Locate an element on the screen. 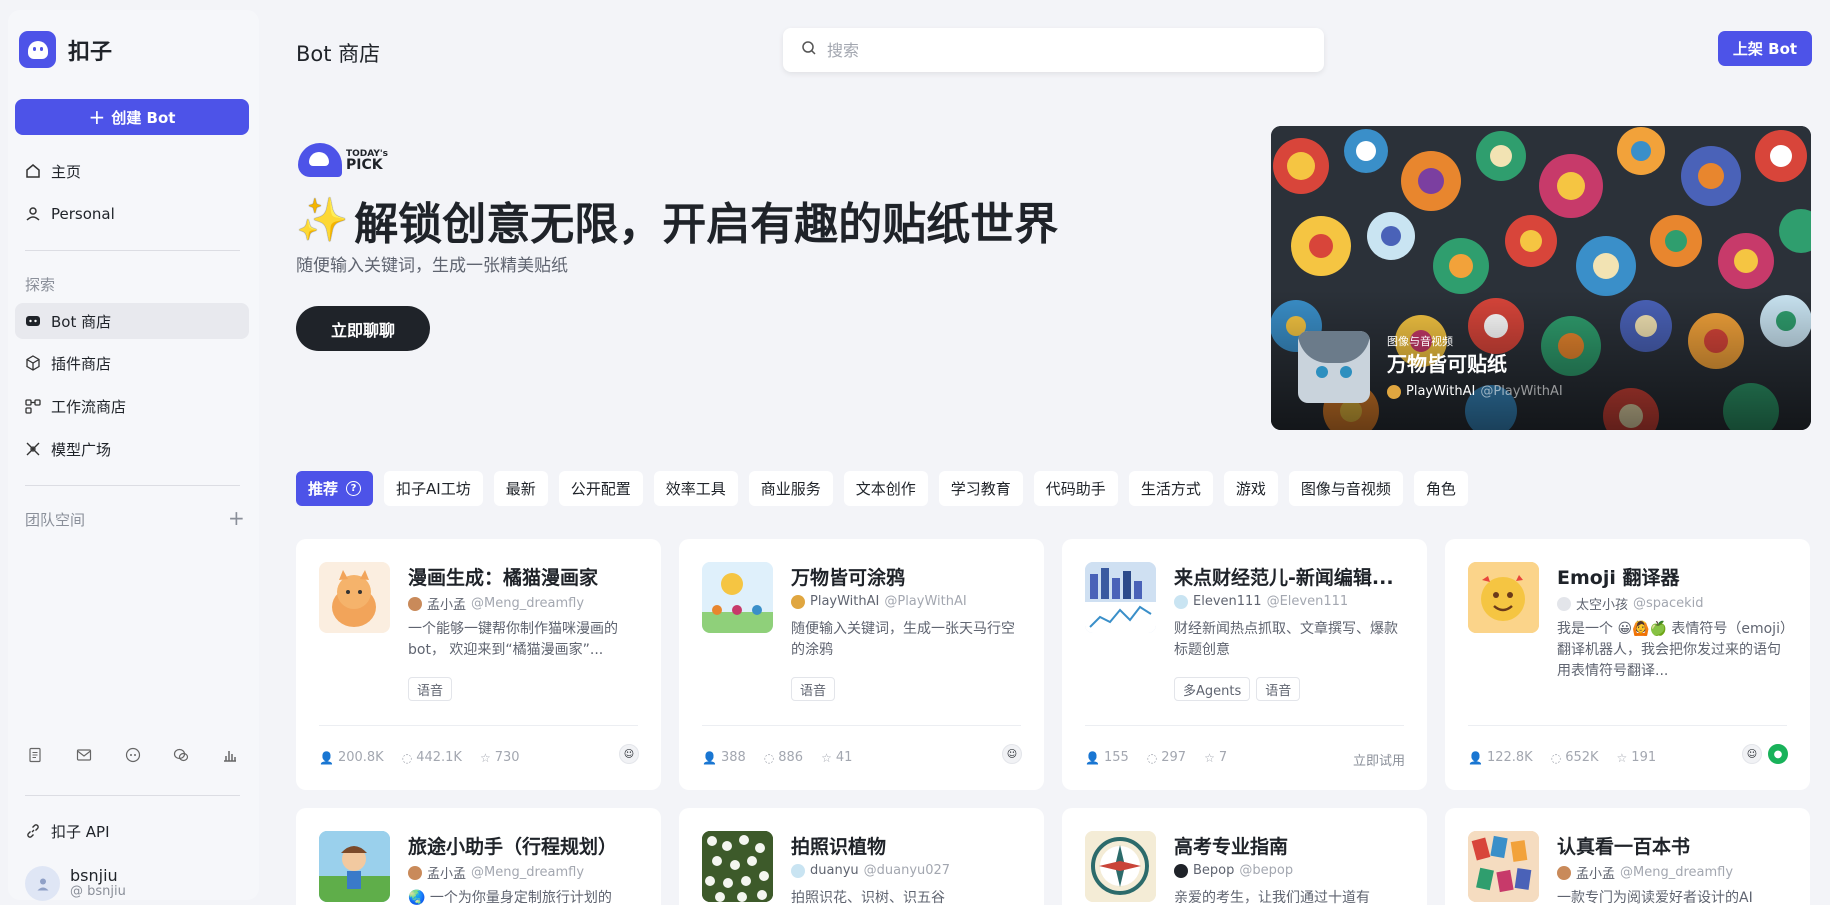 This screenshot has width=1830, height=905. chat-now-button: 立即聊聊 is located at coordinates (363, 328).